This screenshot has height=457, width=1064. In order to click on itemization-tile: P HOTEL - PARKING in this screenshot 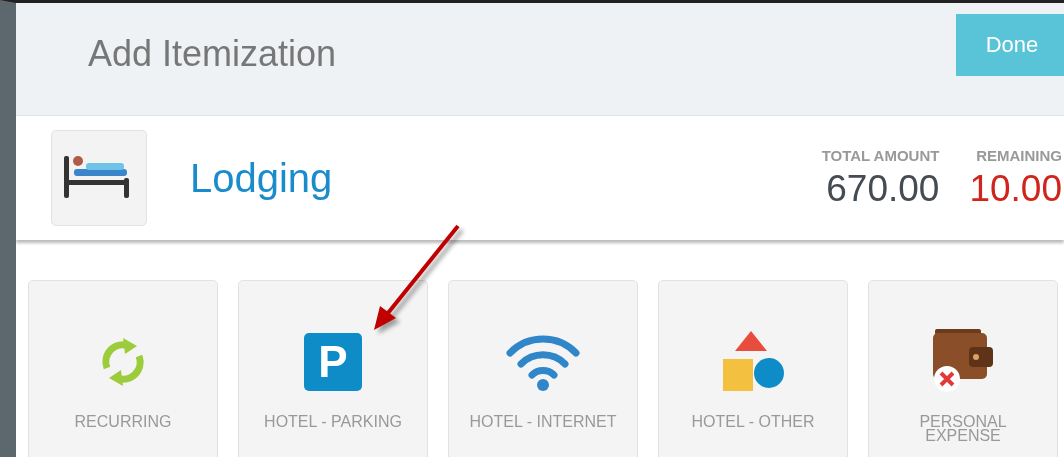, I will do `click(333, 368)`.